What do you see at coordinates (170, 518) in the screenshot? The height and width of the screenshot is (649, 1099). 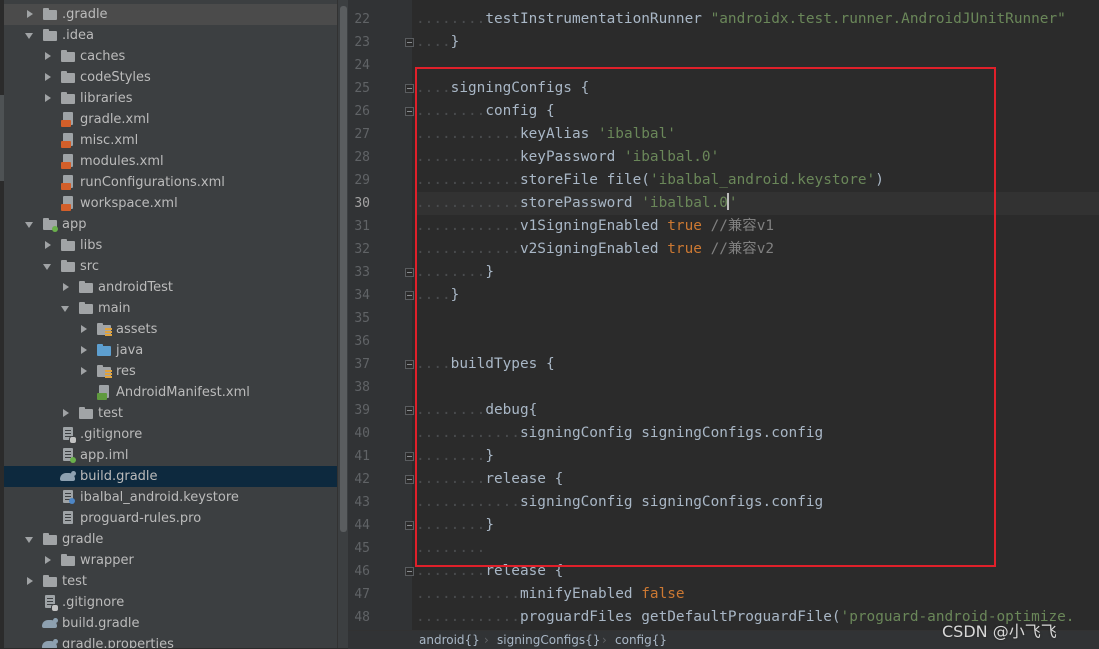 I see `tree-row: proguard-rules.pro` at bounding box center [170, 518].